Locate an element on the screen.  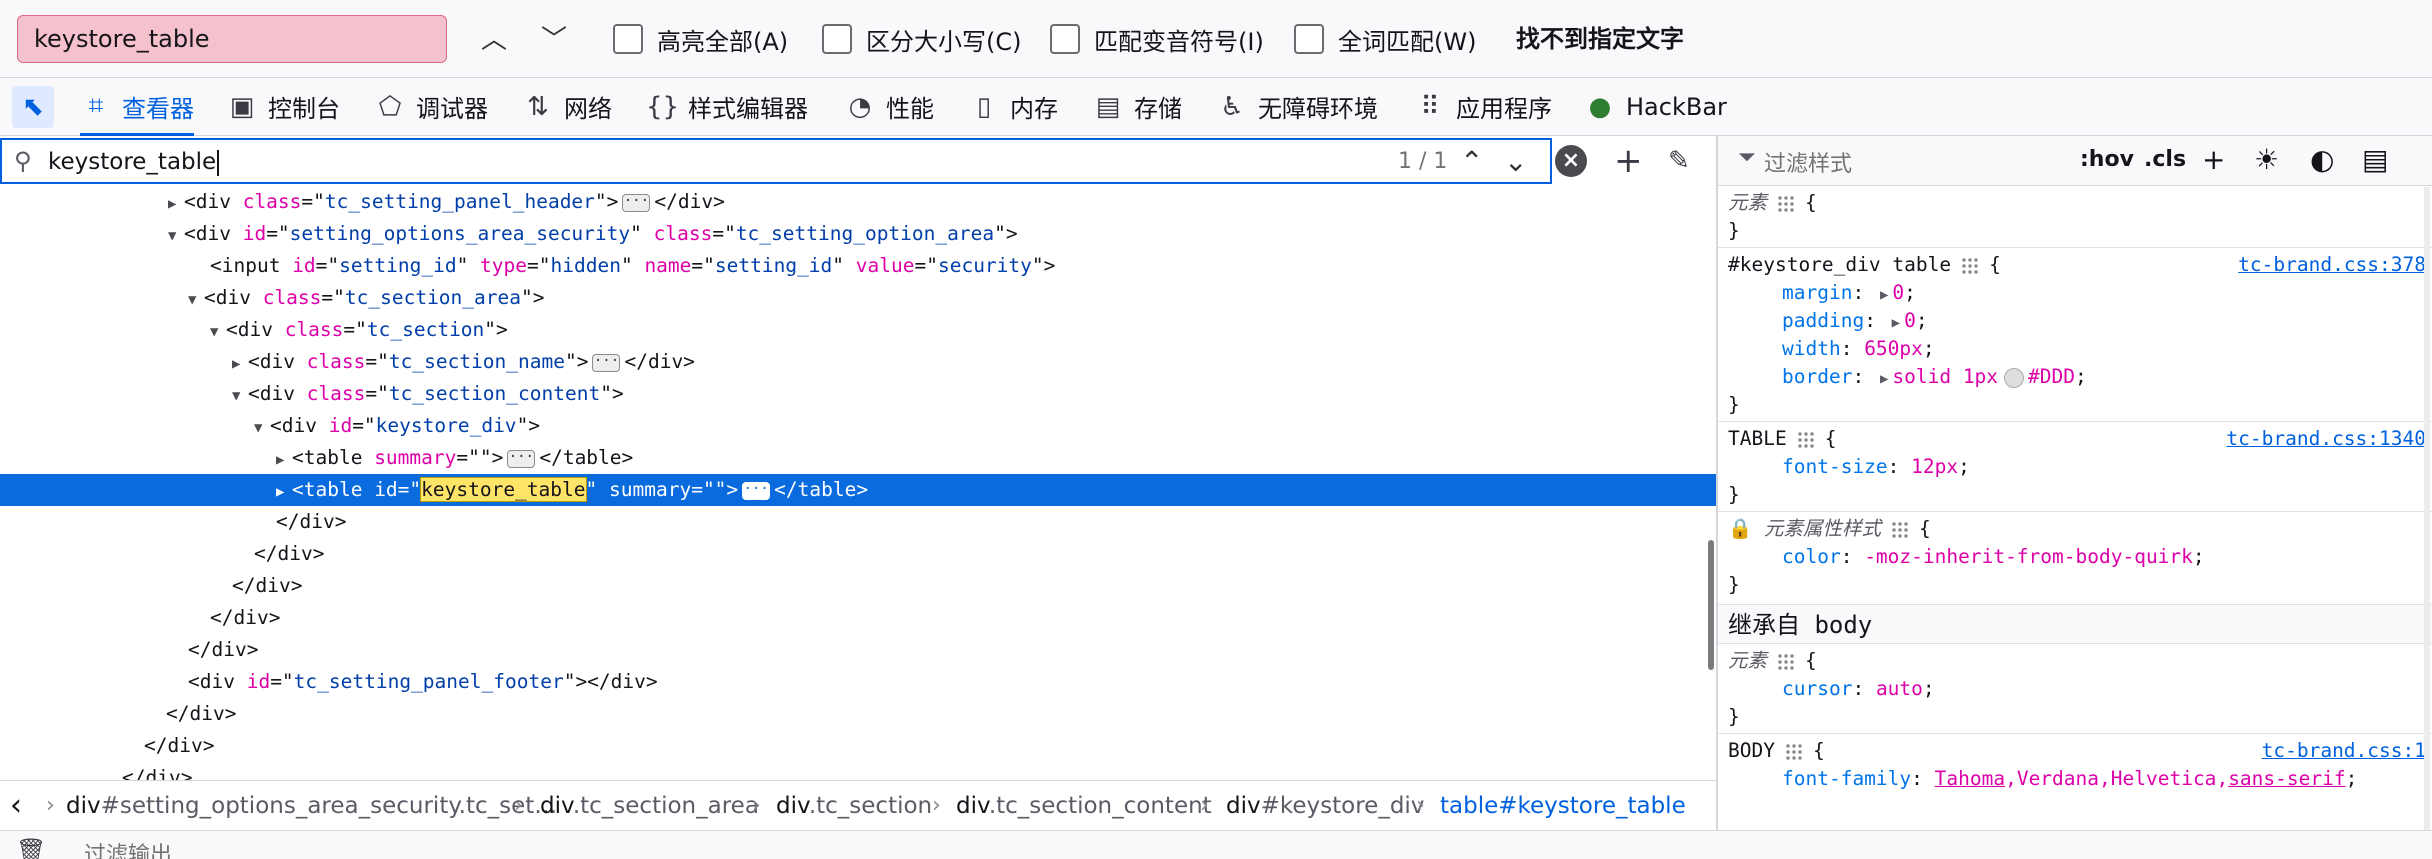
markup-search-box: ⚲ keystore_table 1 / 1 ⌃ ⌄ × is located at coordinates (793, 161).